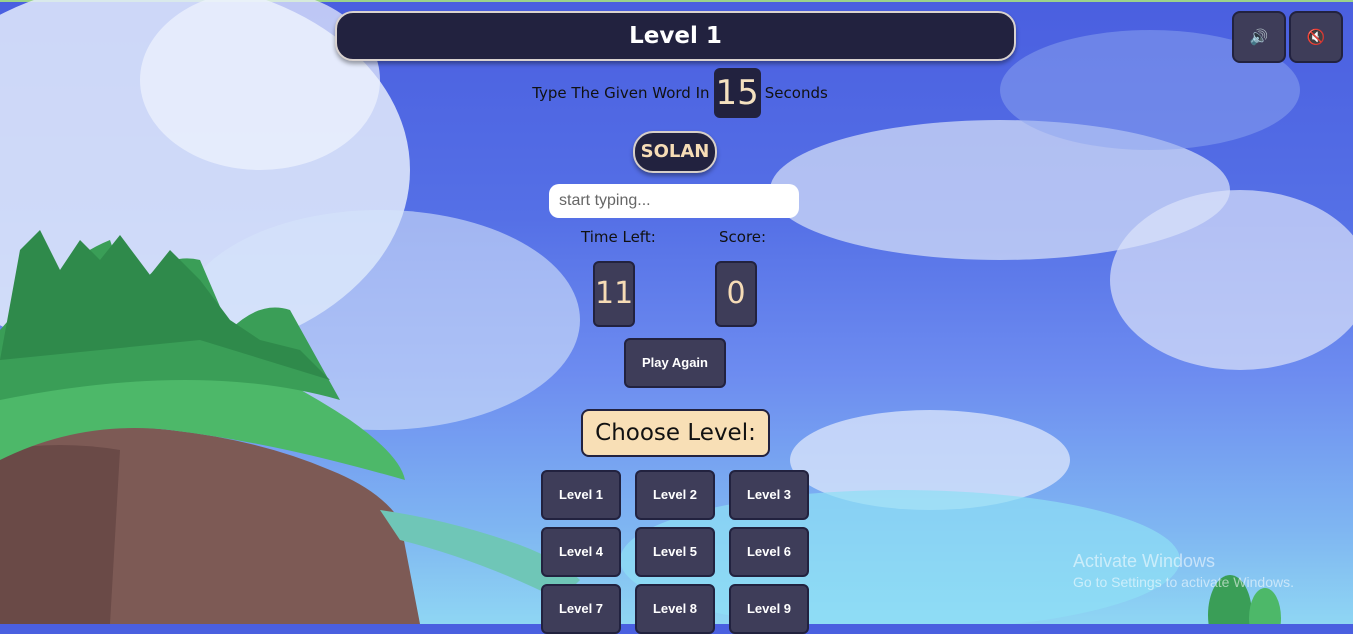 Image resolution: width=1353 pixels, height=634 pixels. I want to click on mute-icon: 🔇, so click(1316, 37).